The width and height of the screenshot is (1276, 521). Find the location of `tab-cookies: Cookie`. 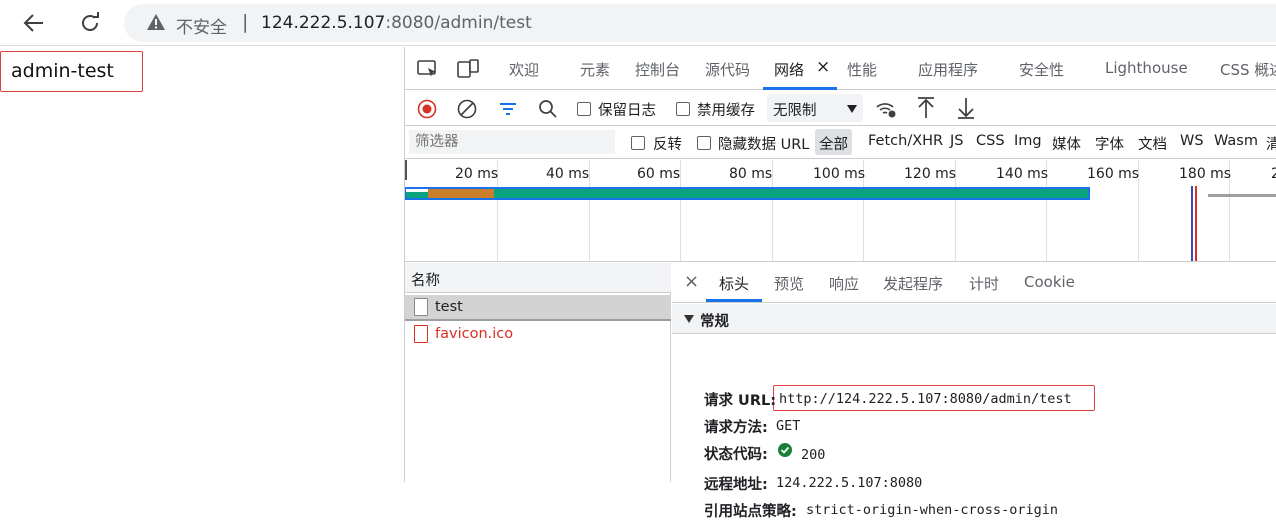

tab-cookies: Cookie is located at coordinates (1049, 282).